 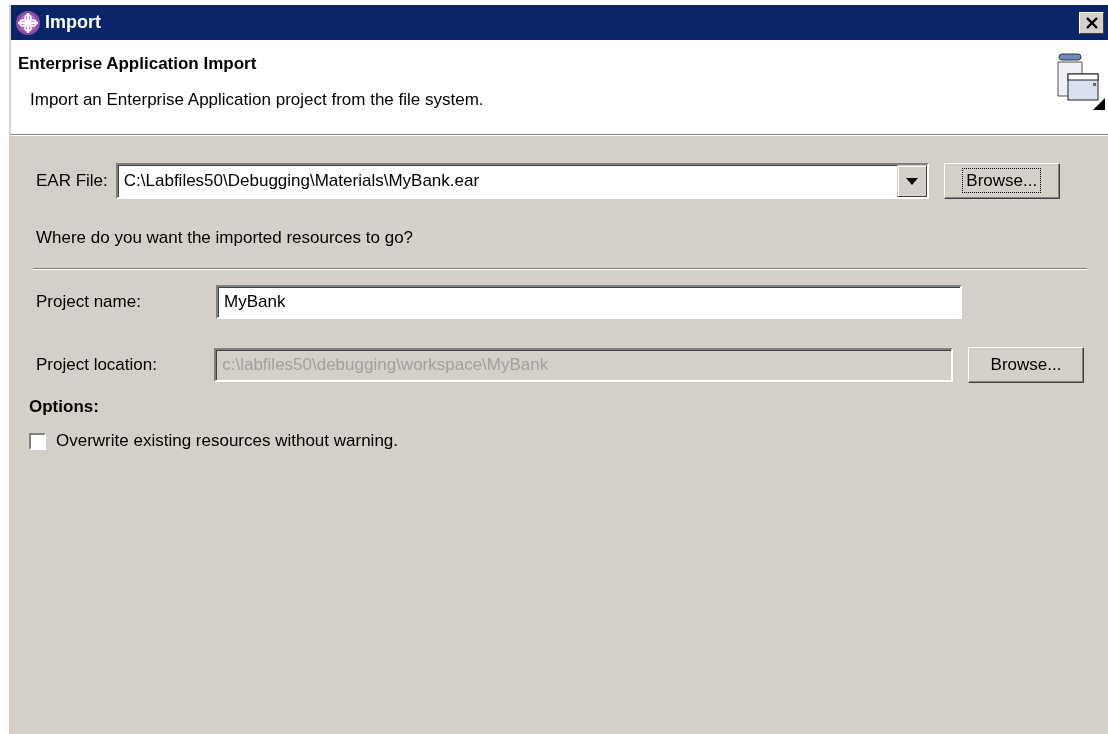 I want to click on section-heading: Options:, so click(x=64, y=407).